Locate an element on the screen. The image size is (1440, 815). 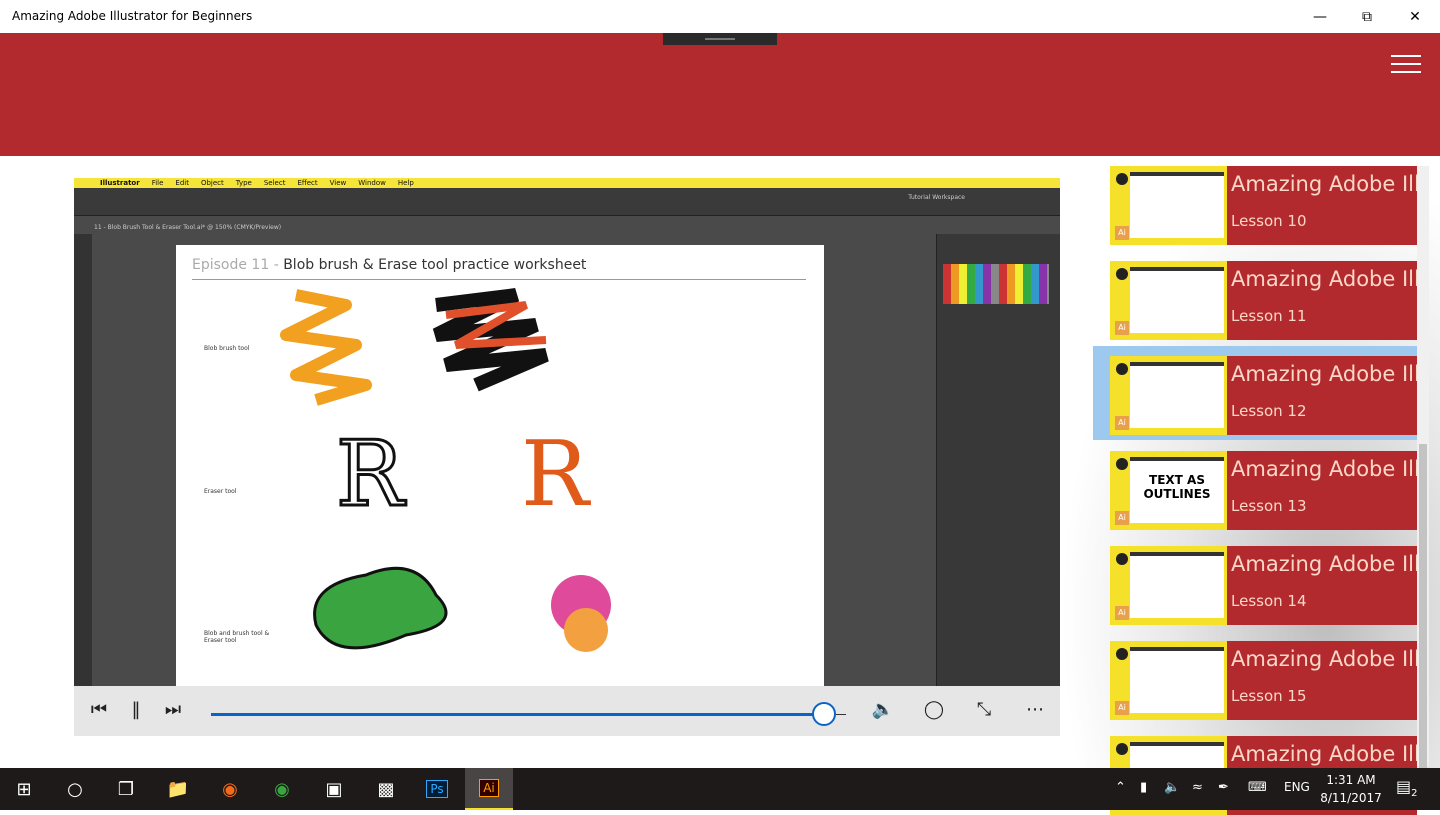
lesson-thumbnail: TEXT AS OUTLINES Ai is located at coordinates (1168, 490).